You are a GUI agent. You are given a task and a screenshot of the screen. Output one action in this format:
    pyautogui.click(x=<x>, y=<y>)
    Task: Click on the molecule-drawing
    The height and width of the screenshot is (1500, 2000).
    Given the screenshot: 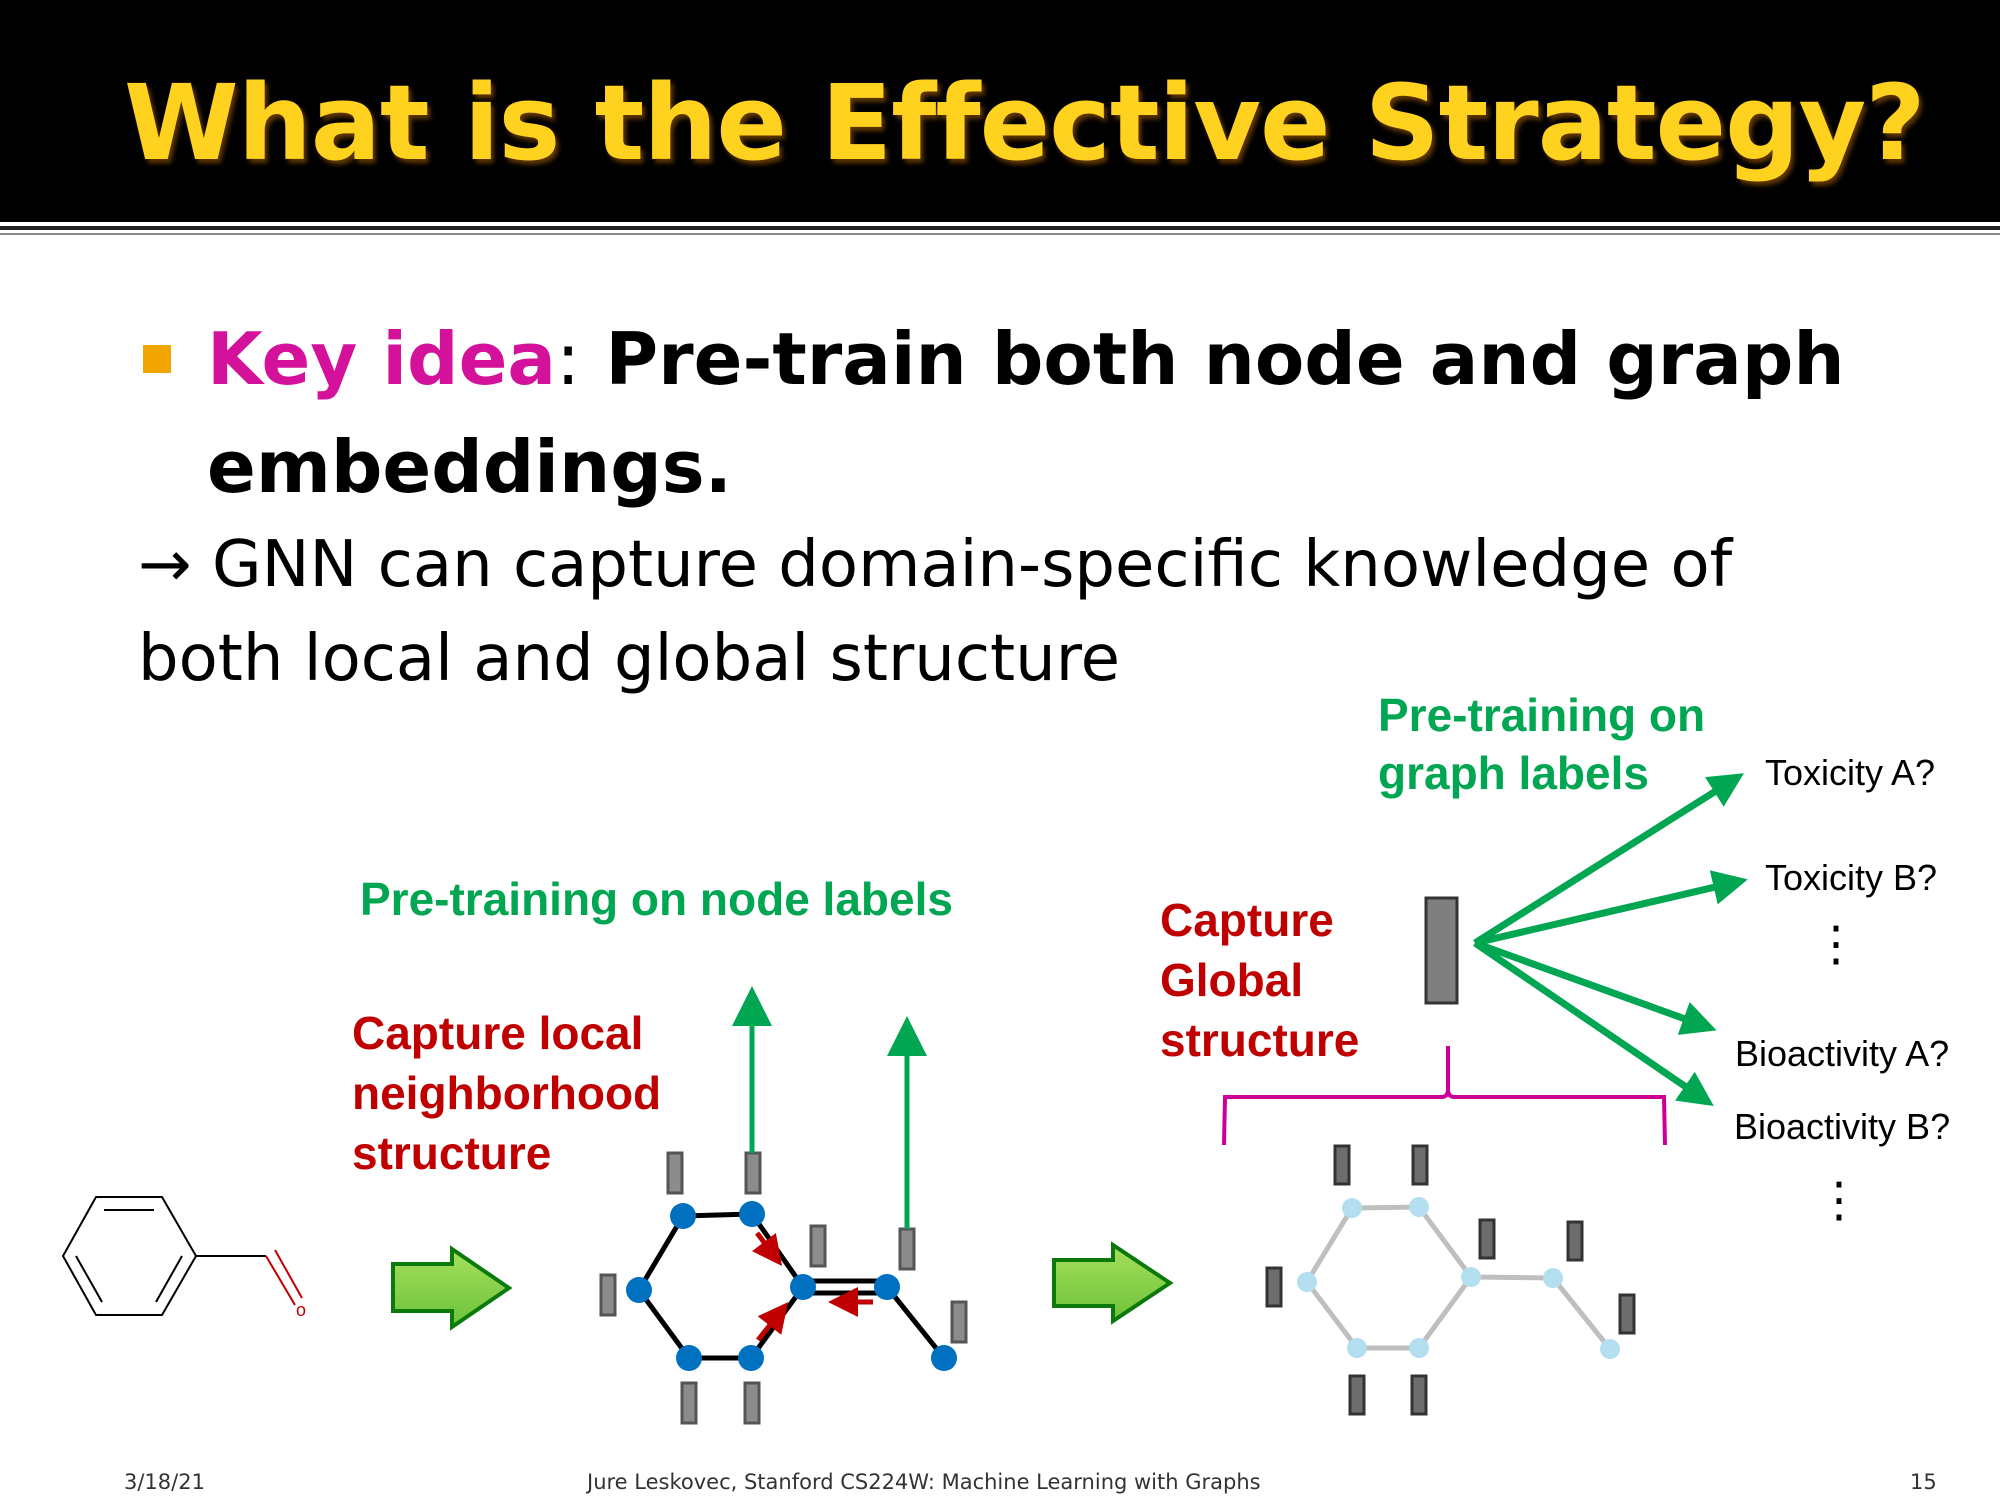 What is the action you would take?
    pyautogui.click(x=182, y=1256)
    